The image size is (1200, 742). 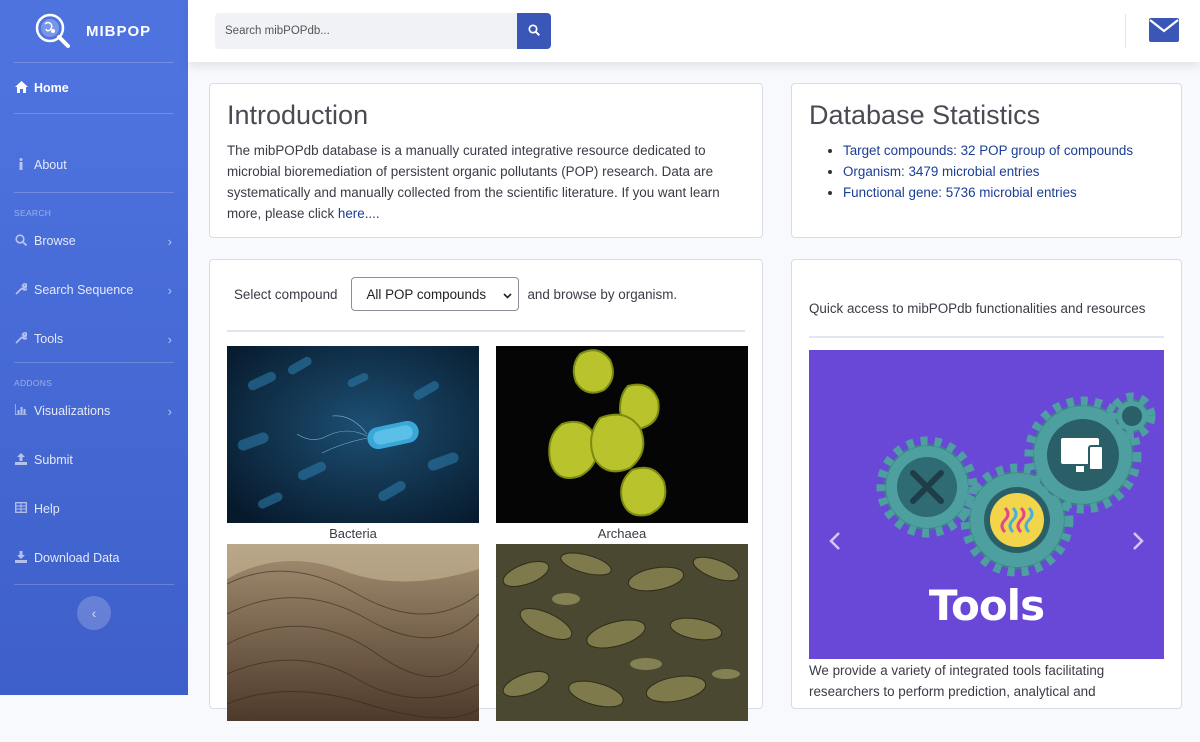 I want to click on sidebar-item-home: Home, so click(x=94, y=88).